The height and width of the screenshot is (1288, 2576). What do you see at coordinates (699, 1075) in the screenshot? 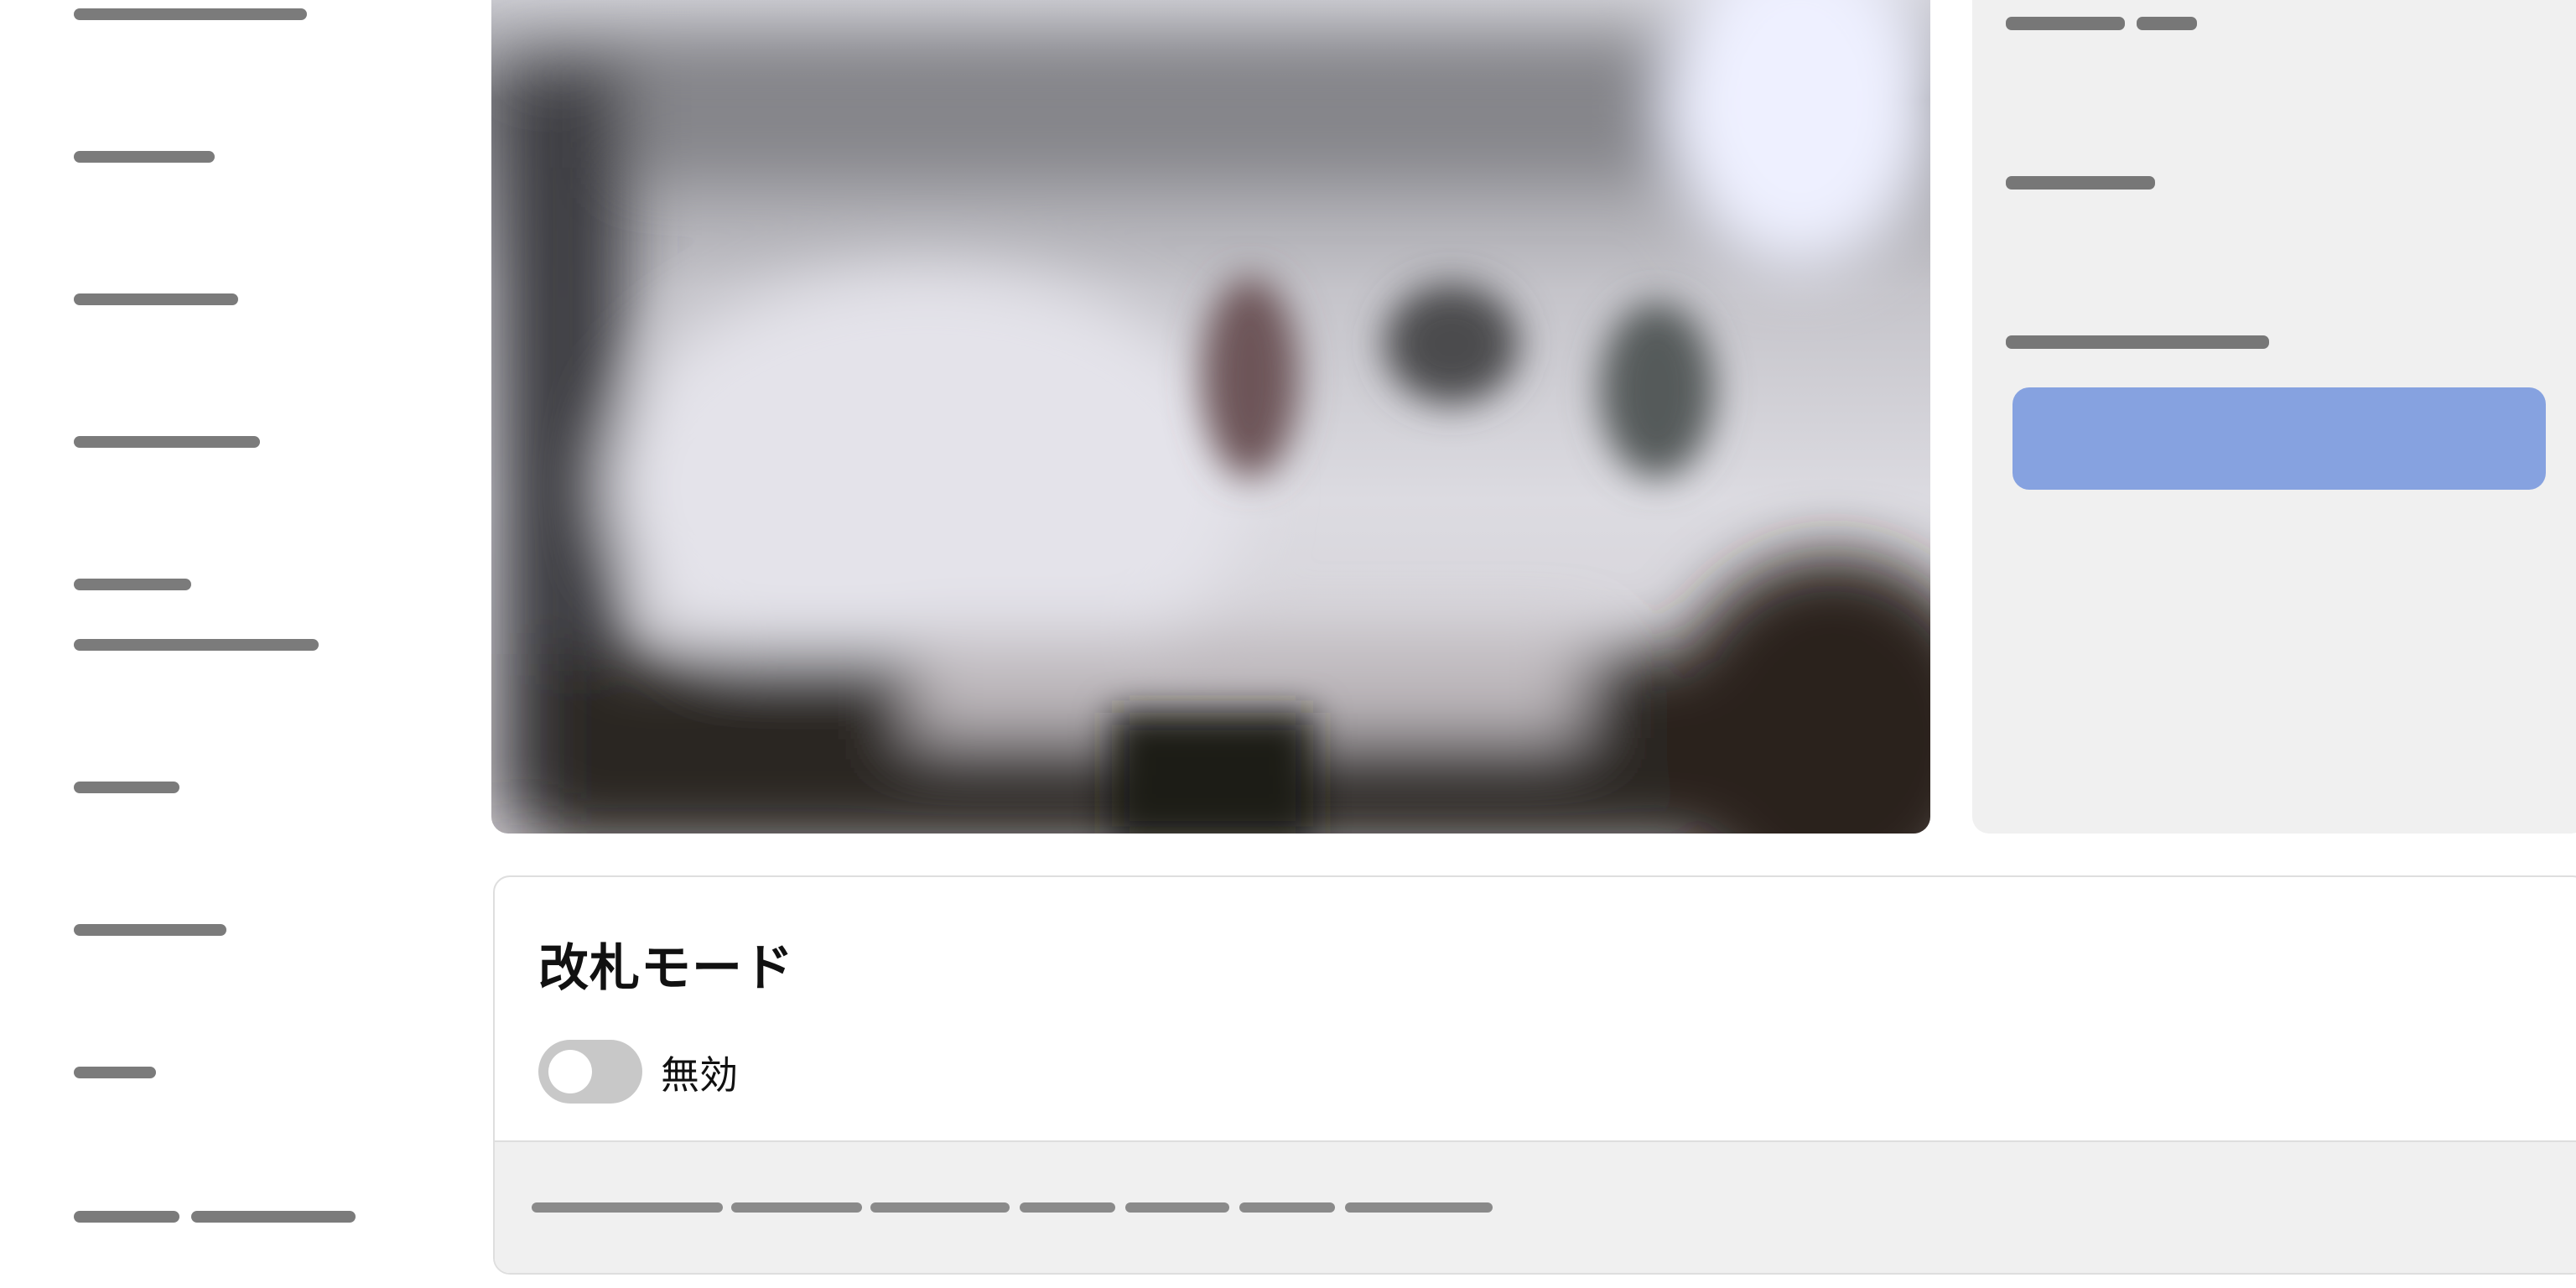
I see `ticket-gate-status: 無効` at bounding box center [699, 1075].